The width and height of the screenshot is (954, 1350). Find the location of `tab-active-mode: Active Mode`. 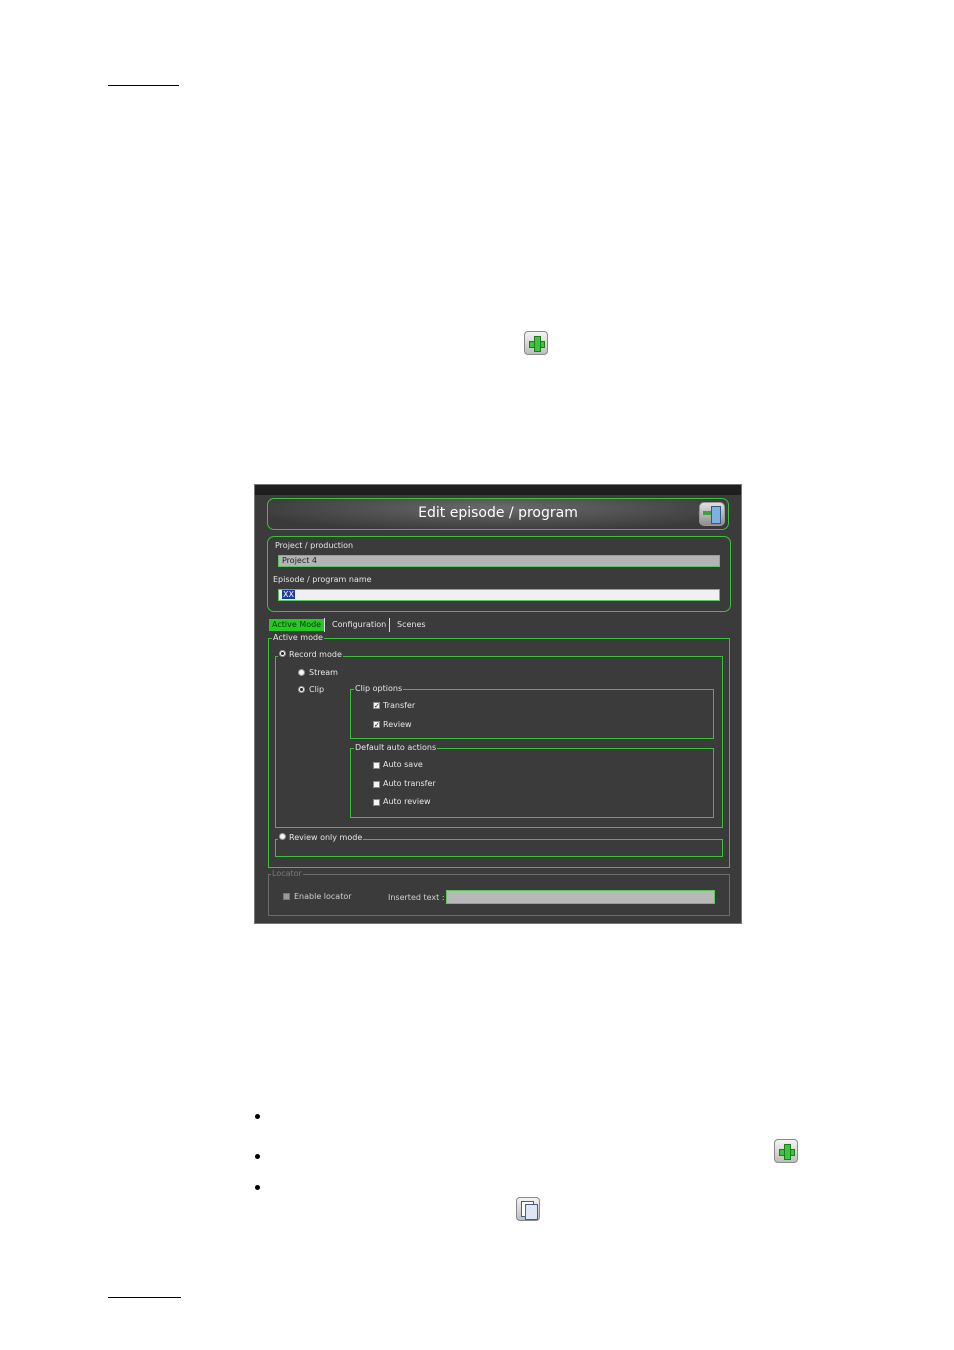

tab-active-mode: Active Mode is located at coordinates (297, 625).